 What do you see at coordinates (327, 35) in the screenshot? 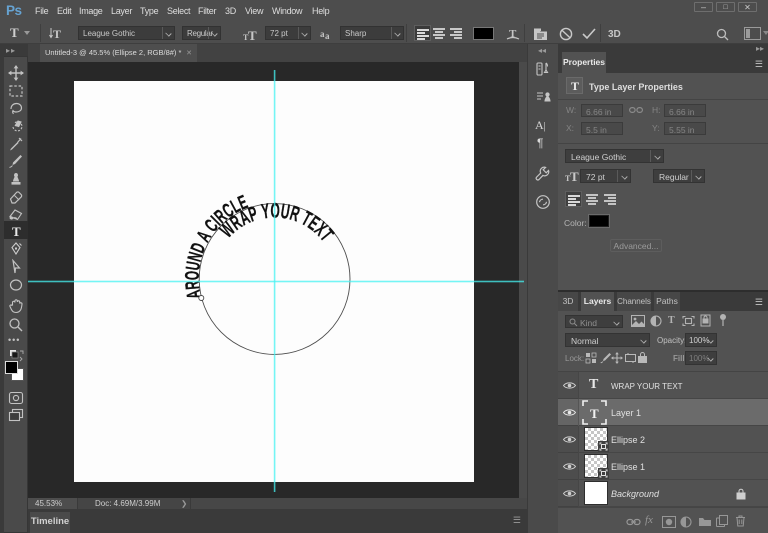
I see `svg-text: a` at bounding box center [327, 35].